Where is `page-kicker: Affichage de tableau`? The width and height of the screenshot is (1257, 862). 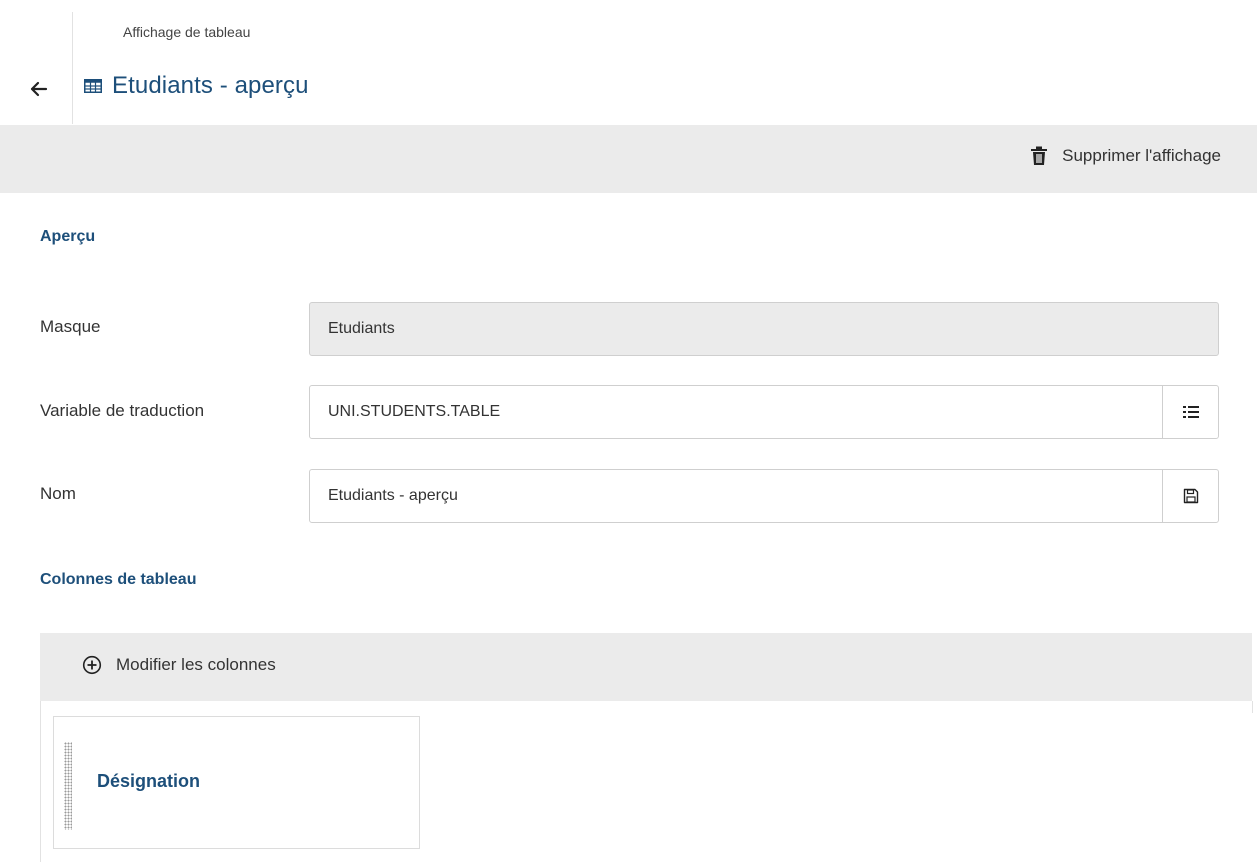 page-kicker: Affichage de tableau is located at coordinates (187, 32).